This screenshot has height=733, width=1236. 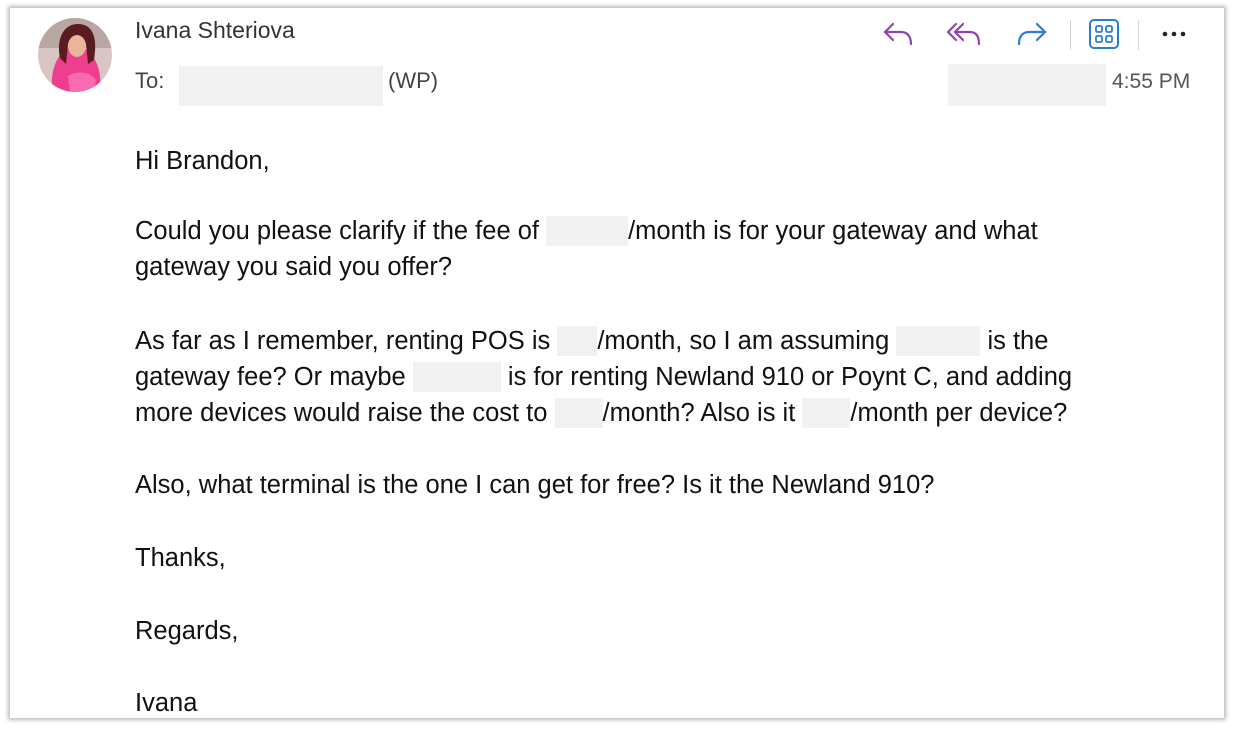 I want to click on body-text: /month is for your gateway and what, so click(x=833, y=231).